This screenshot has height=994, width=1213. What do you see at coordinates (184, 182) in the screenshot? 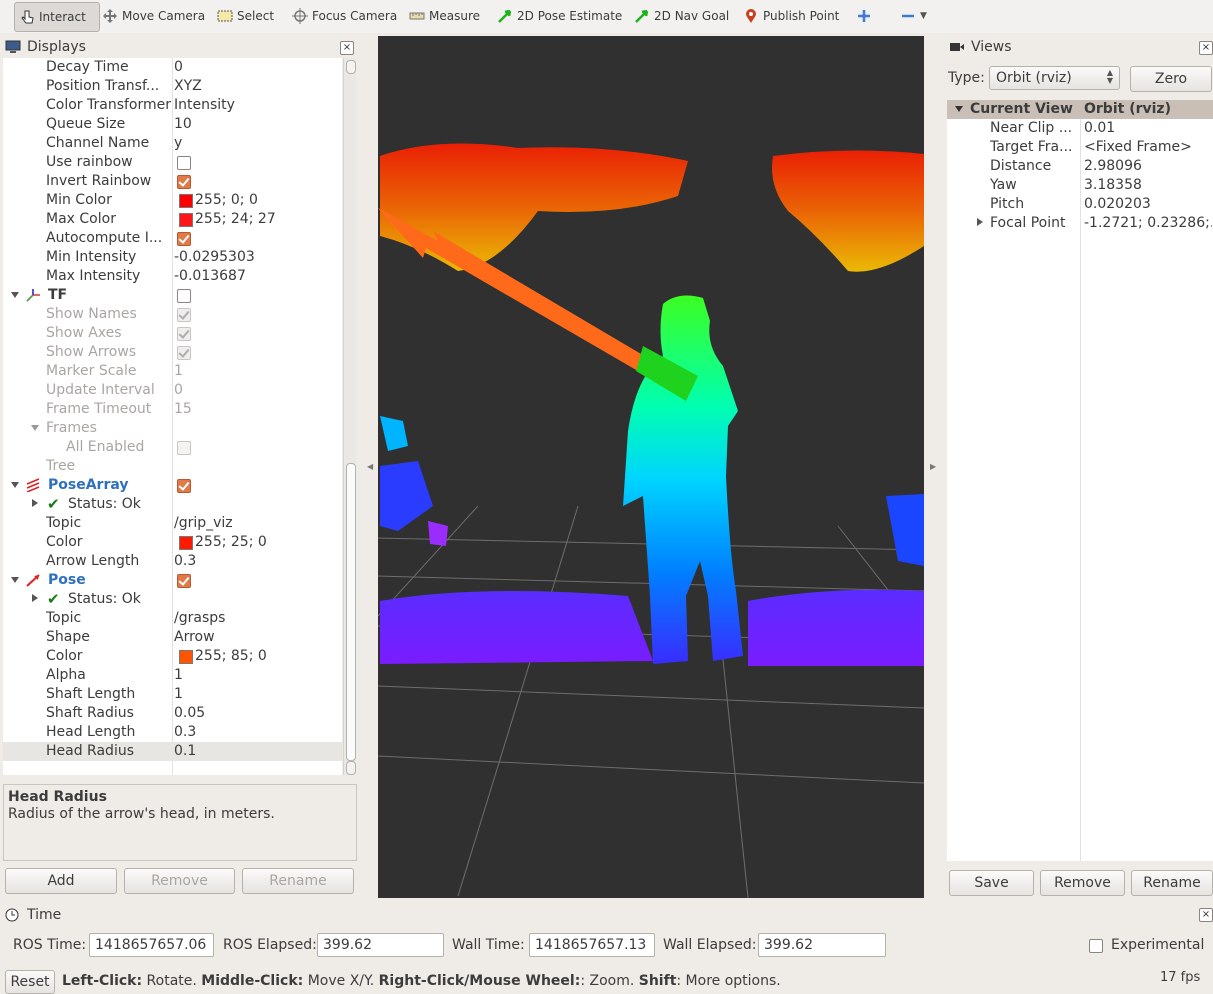
I see `invert-rainbow-checkbox` at bounding box center [184, 182].